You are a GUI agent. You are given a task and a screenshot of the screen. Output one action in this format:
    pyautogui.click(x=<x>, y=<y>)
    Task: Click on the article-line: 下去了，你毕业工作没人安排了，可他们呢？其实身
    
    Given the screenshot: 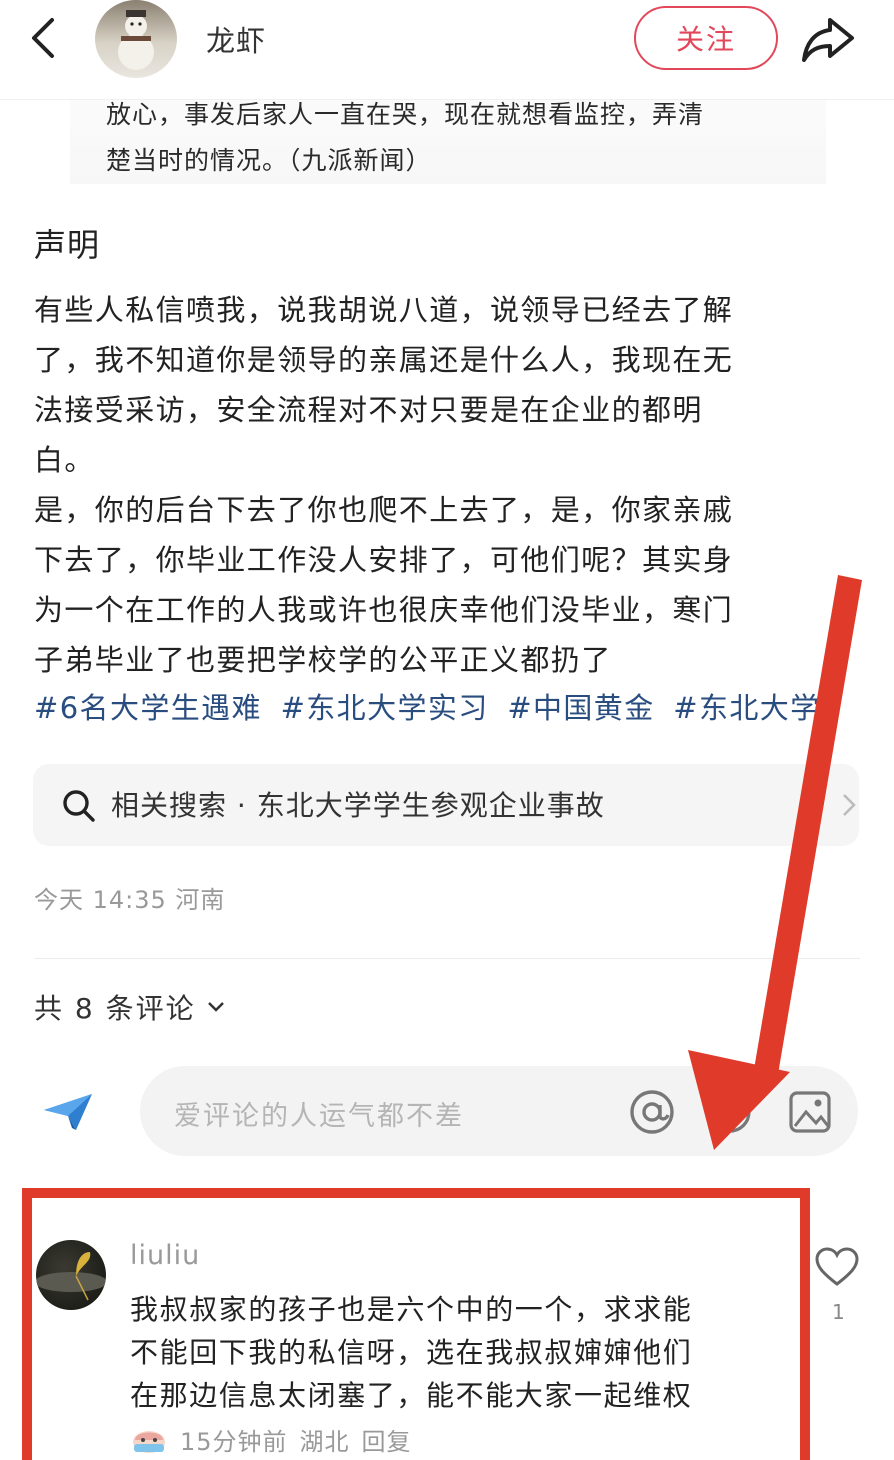 What is the action you would take?
    pyautogui.click(x=384, y=560)
    